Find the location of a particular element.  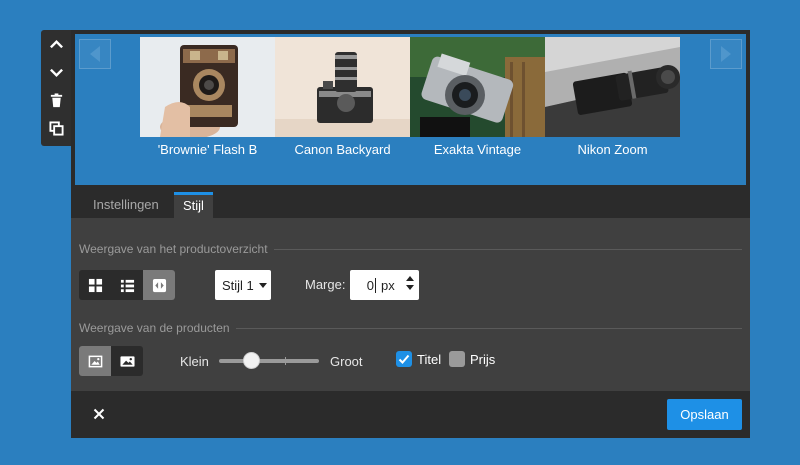

image-icon is located at coordinates (95, 361).